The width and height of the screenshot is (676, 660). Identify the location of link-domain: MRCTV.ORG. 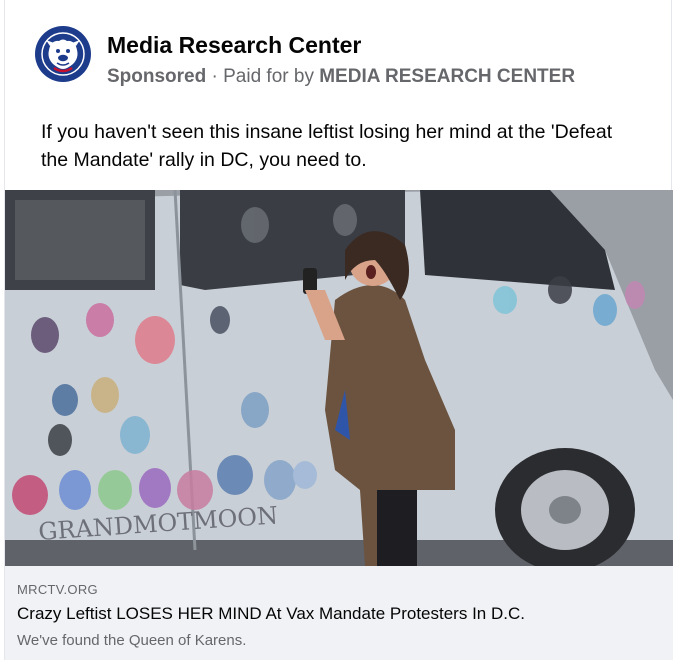
(57, 589).